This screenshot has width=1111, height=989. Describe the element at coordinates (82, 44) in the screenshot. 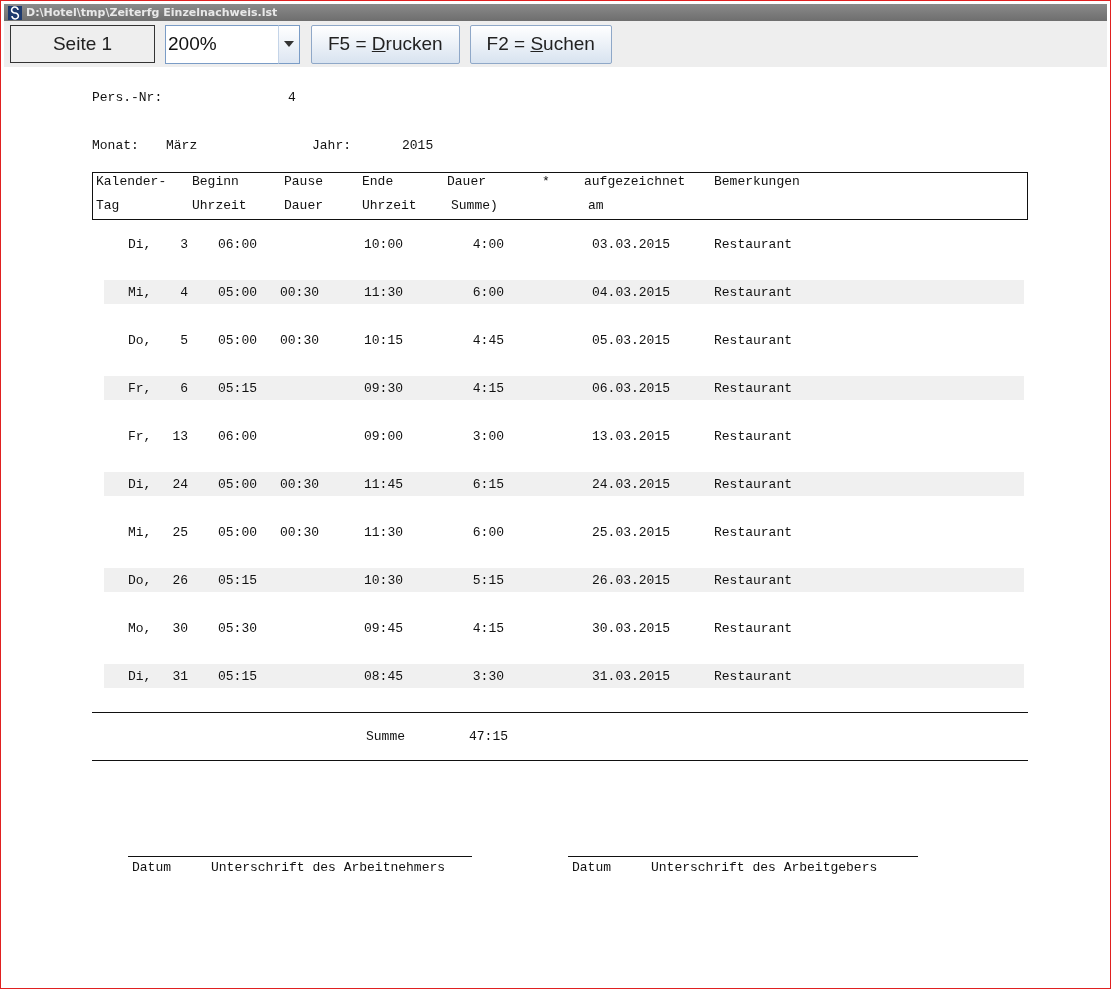

I see `page-button: Seite 1` at that location.